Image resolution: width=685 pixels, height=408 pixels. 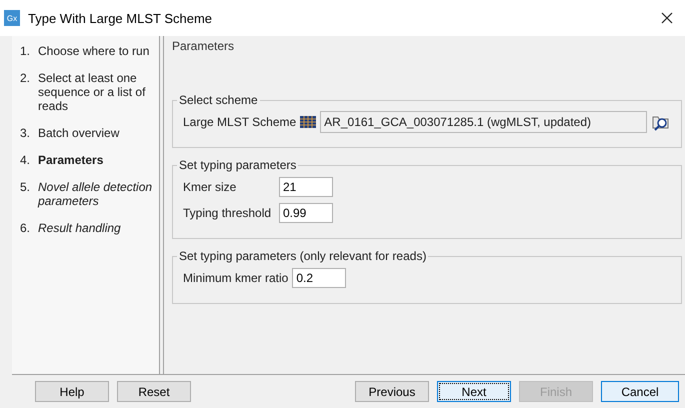 What do you see at coordinates (306, 187) in the screenshot?
I see `input-field: 21` at bounding box center [306, 187].